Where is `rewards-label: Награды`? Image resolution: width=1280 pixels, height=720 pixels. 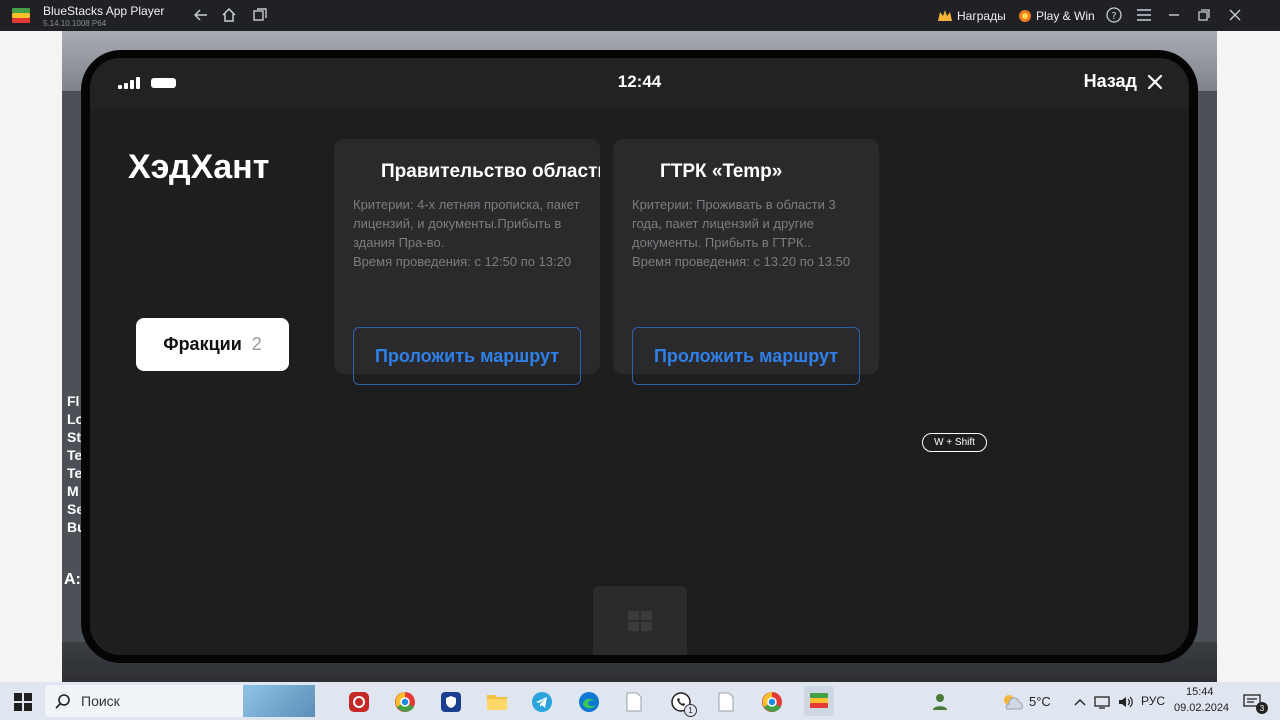
rewards-label: Награды is located at coordinates (981, 16).